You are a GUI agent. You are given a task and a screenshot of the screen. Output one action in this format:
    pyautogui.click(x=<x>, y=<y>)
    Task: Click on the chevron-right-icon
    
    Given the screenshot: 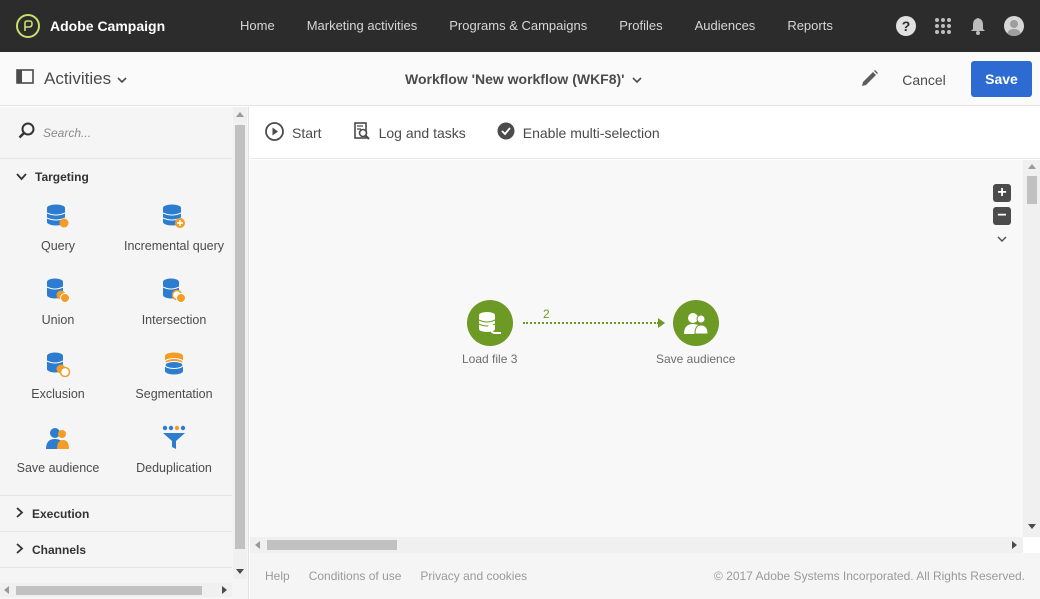 What is the action you would take?
    pyautogui.click(x=20, y=549)
    